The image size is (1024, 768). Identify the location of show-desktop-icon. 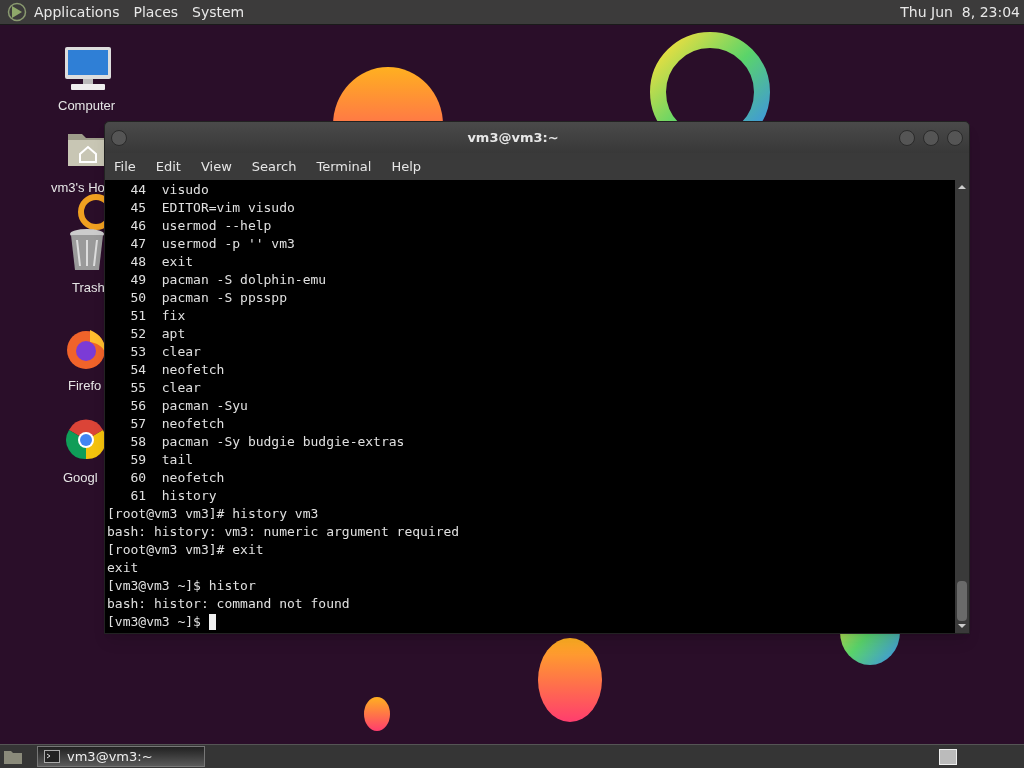
(13, 756).